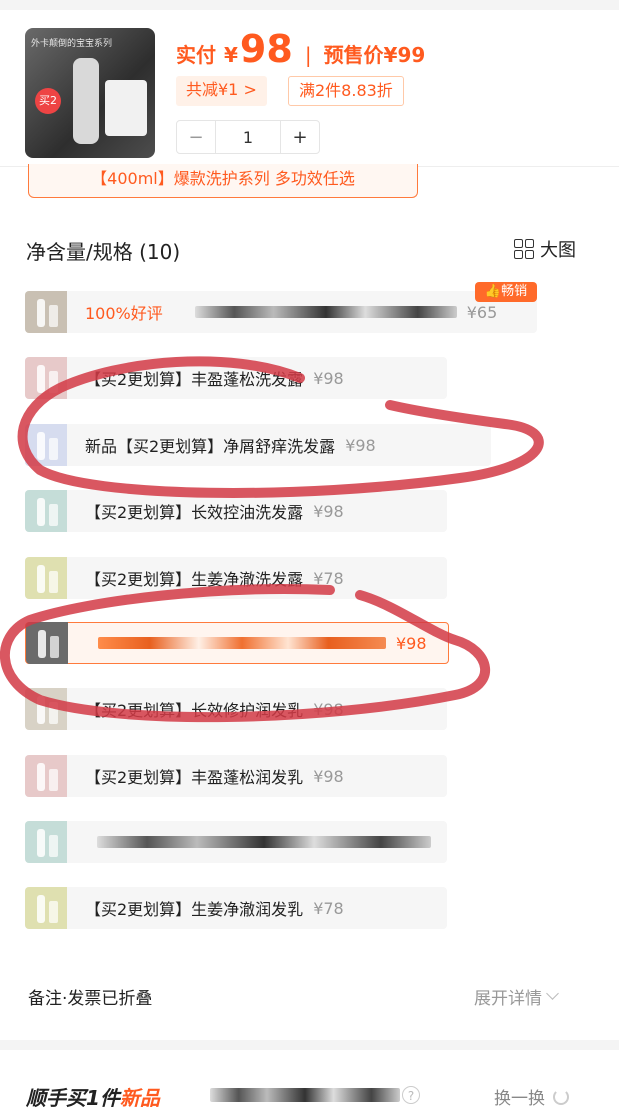 Image resolution: width=619 pixels, height=1111 pixels. What do you see at coordinates (194, 512) in the screenshot?
I see `option-label: 【买2更划算】长效控油洗发露` at bounding box center [194, 512].